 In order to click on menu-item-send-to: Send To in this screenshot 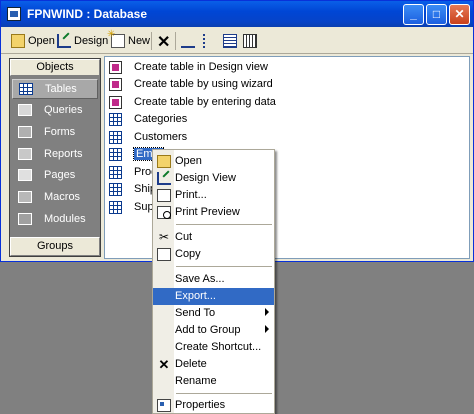, I will do `click(213, 313)`.